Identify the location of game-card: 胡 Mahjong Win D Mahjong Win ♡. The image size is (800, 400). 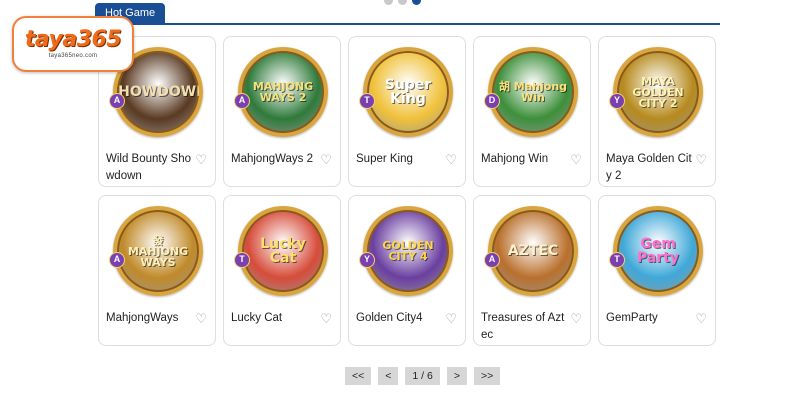
(532, 111).